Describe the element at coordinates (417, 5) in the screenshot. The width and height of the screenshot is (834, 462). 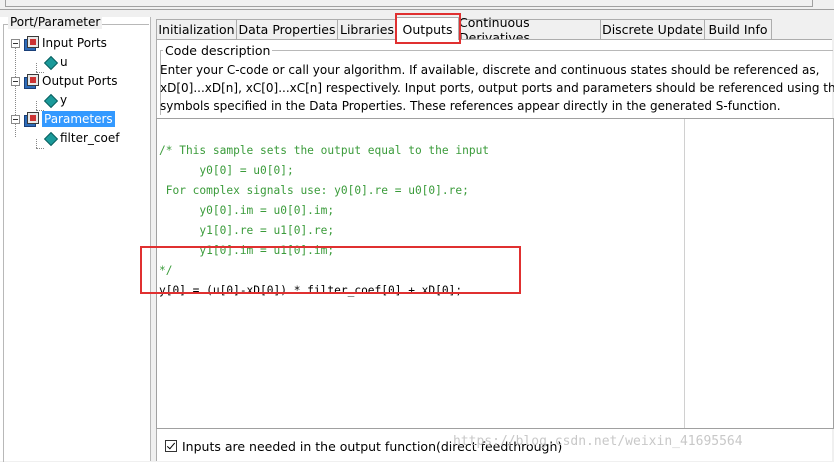
I see `window-top-edge` at that location.